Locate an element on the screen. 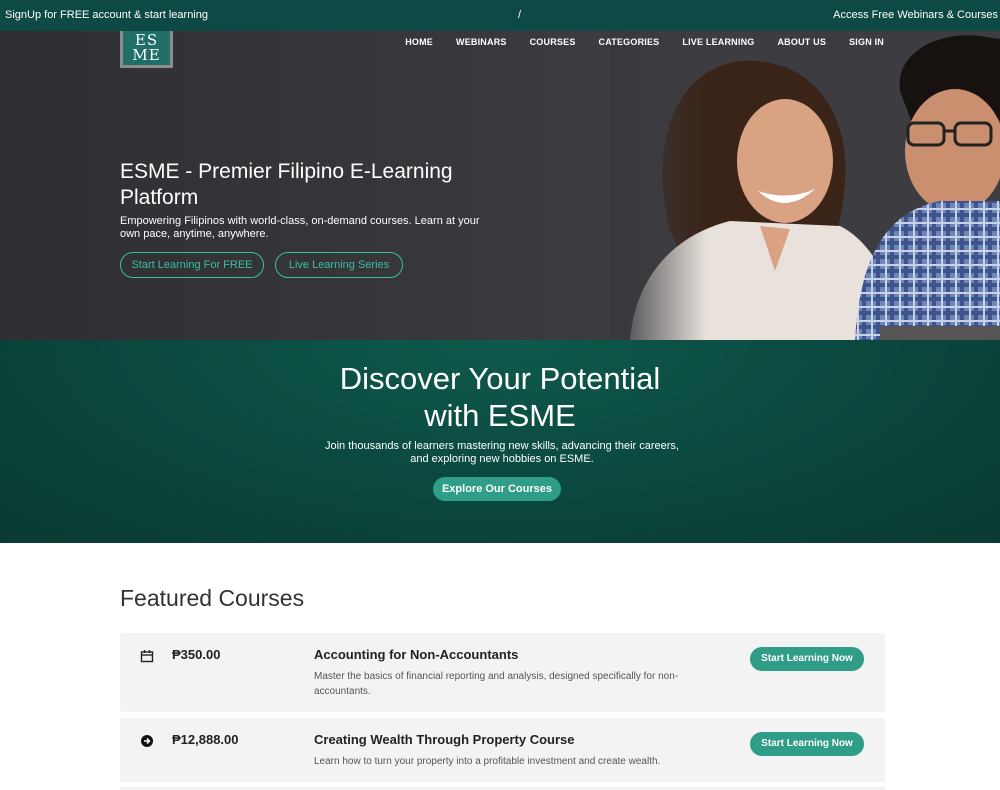 This screenshot has height=790, width=1000. nav-categories: CATEGORIES is located at coordinates (629, 42).